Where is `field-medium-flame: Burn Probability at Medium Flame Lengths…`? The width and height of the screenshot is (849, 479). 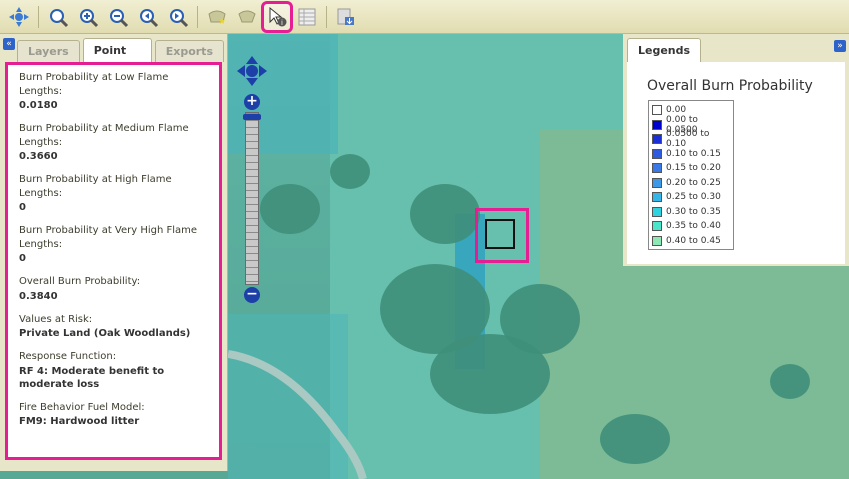
field-medium-flame: Burn Probability at Medium Flame Lengths… is located at coordinates (113, 142).